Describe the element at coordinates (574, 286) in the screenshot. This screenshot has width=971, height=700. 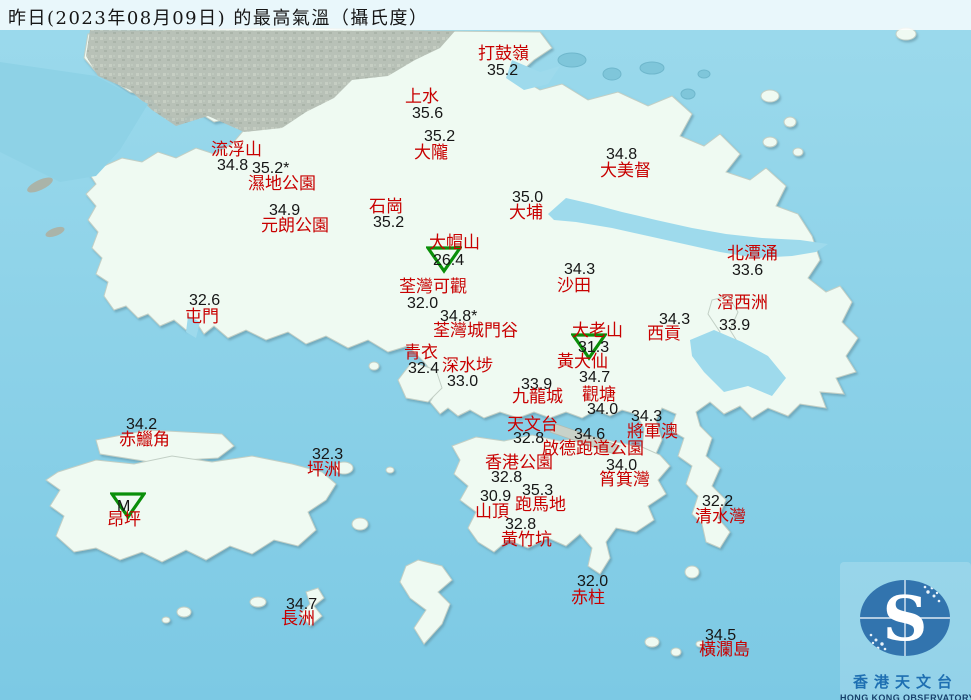
I see `station-name: 沙田` at that location.